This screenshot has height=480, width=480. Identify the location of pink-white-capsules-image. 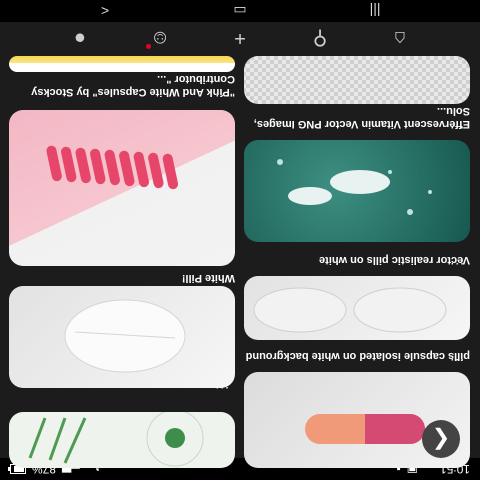
(112, 167).